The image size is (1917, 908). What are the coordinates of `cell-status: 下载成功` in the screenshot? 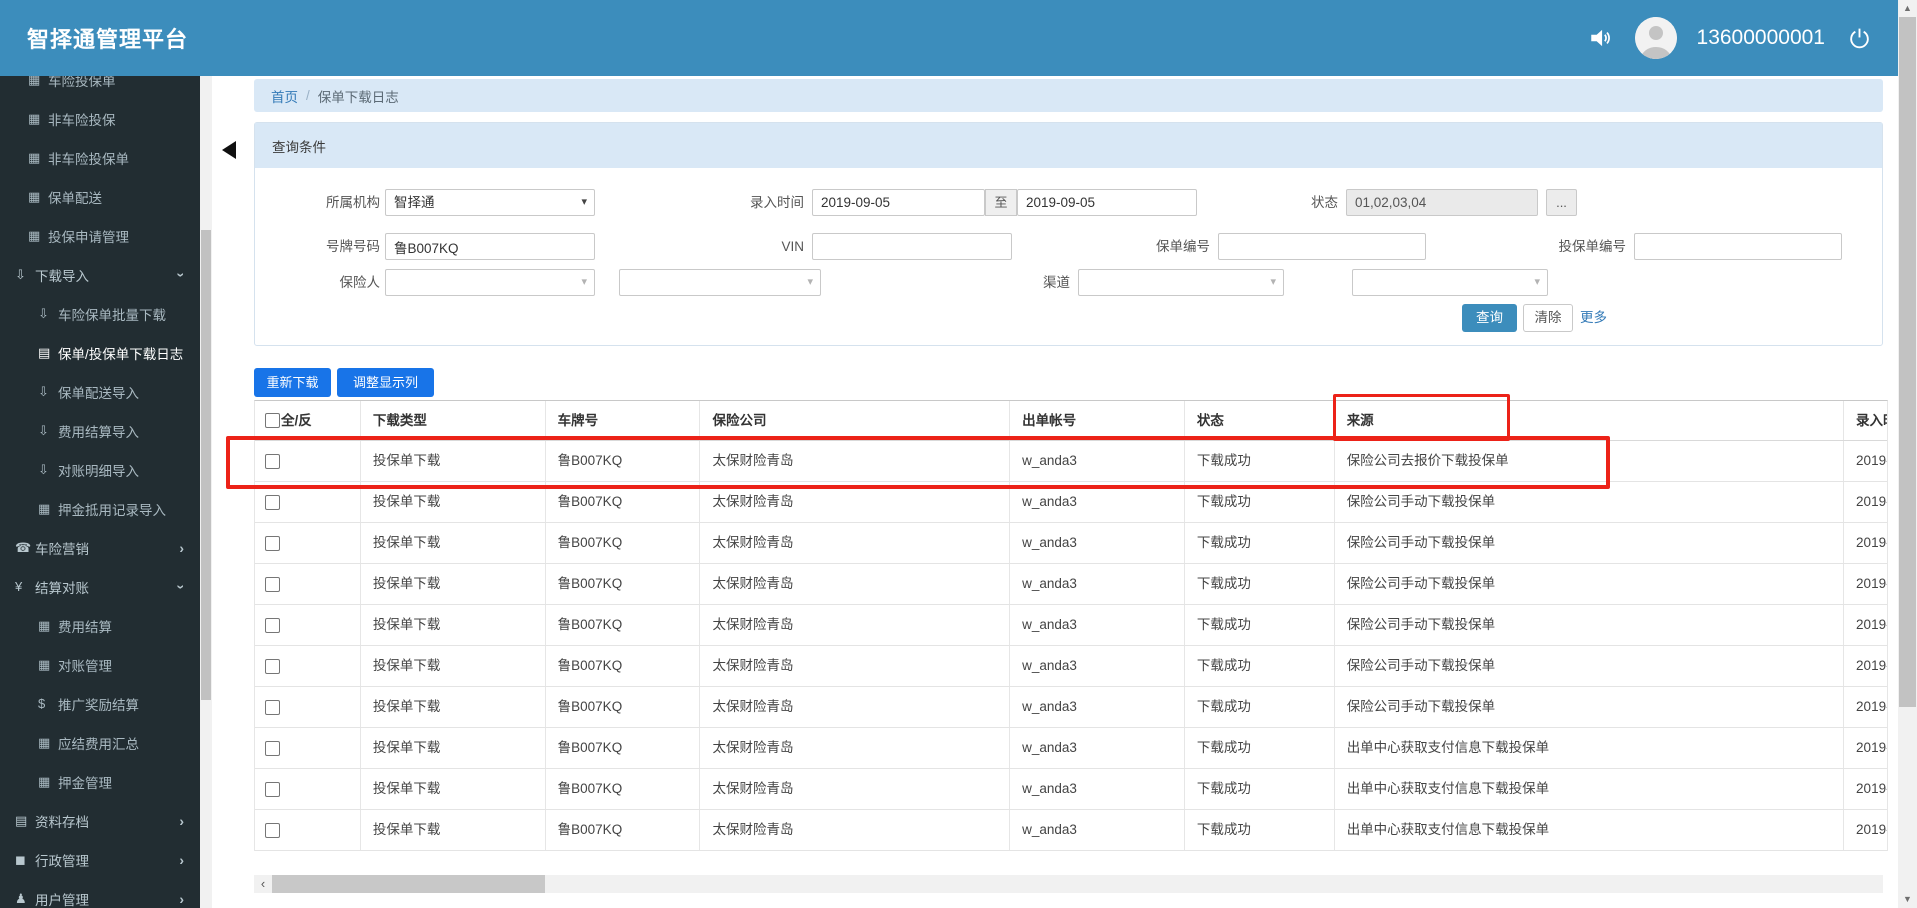 It's located at (1260, 666).